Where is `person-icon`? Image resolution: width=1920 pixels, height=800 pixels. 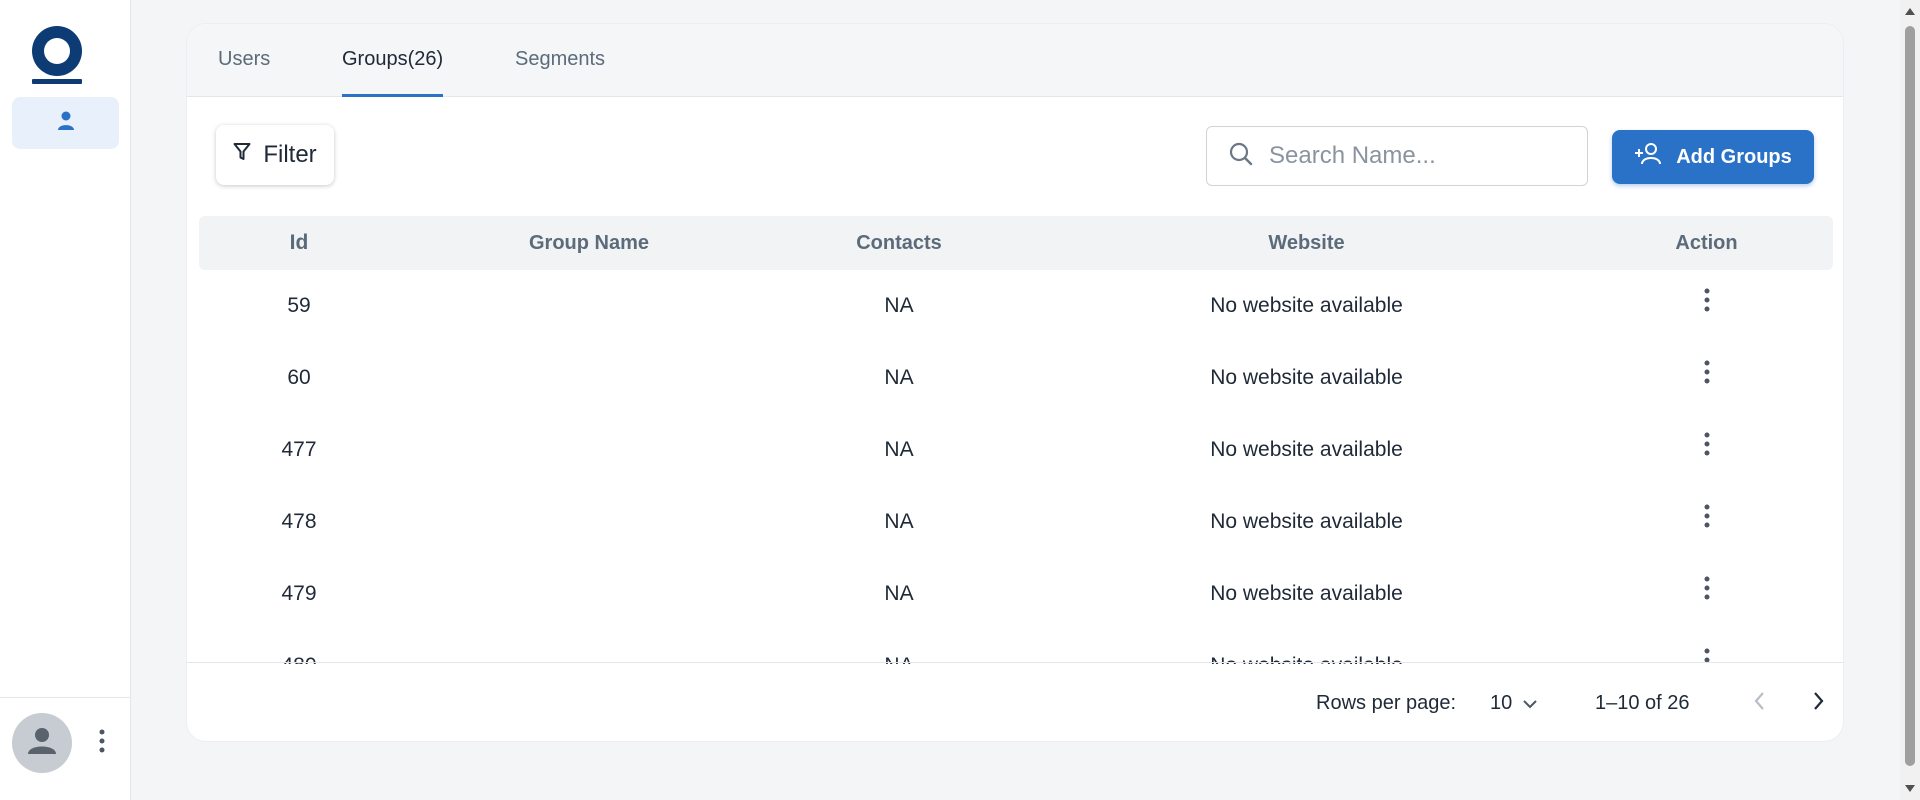
person-icon is located at coordinates (66, 123).